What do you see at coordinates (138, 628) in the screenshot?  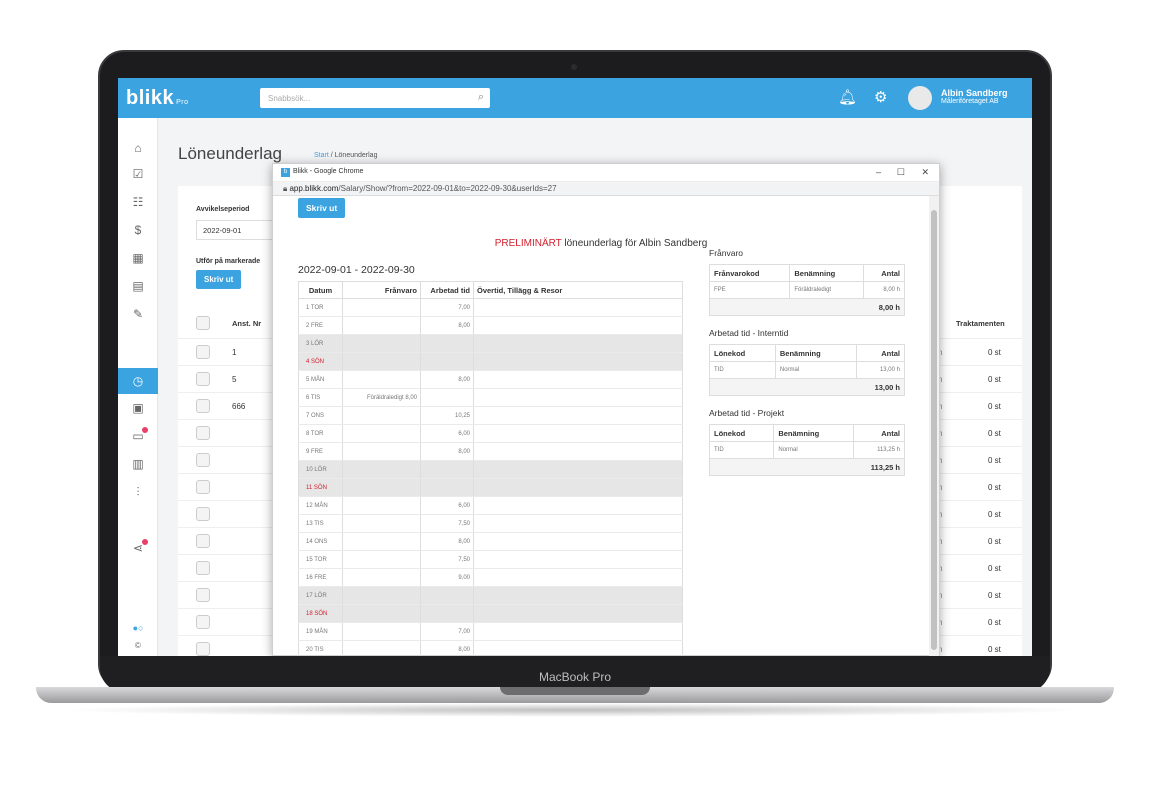 I see `toggle-icon: ●○` at bounding box center [138, 628].